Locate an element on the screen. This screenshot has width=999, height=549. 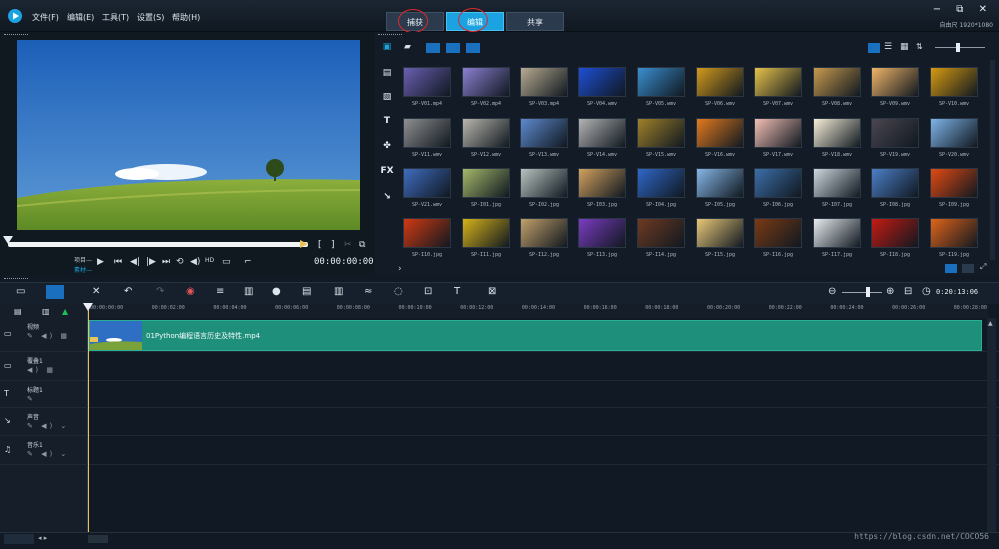
record-capture-icon: ◉ is located at coordinates (190, 291).